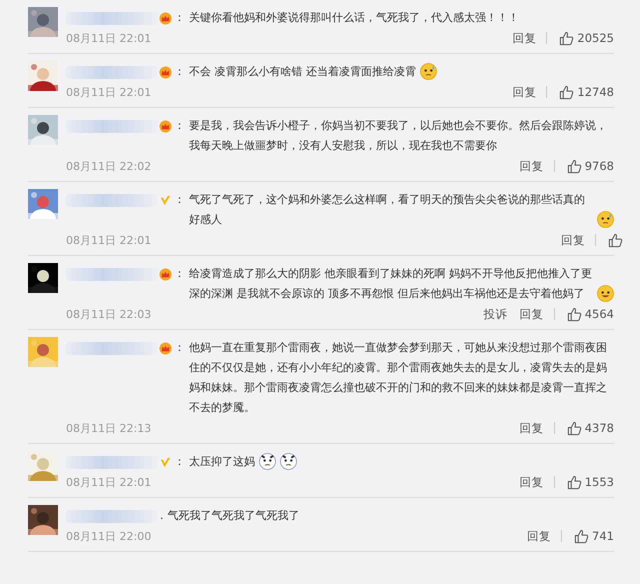  I want to click on comment-time: 08月11日 22:02, so click(109, 166).